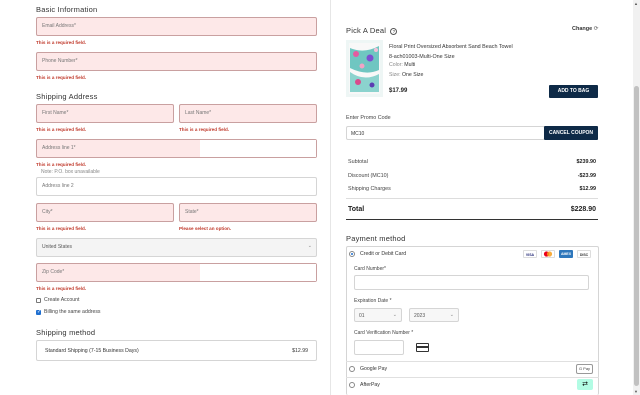  I want to click on total-label: Total, so click(356, 209).